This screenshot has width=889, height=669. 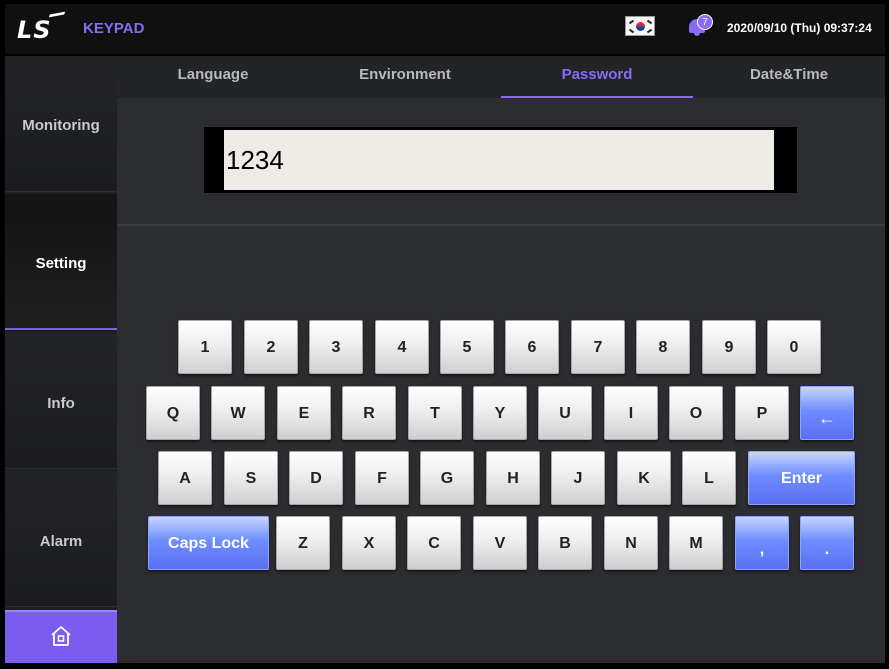 What do you see at coordinates (631, 413) in the screenshot?
I see `key-i: I` at bounding box center [631, 413].